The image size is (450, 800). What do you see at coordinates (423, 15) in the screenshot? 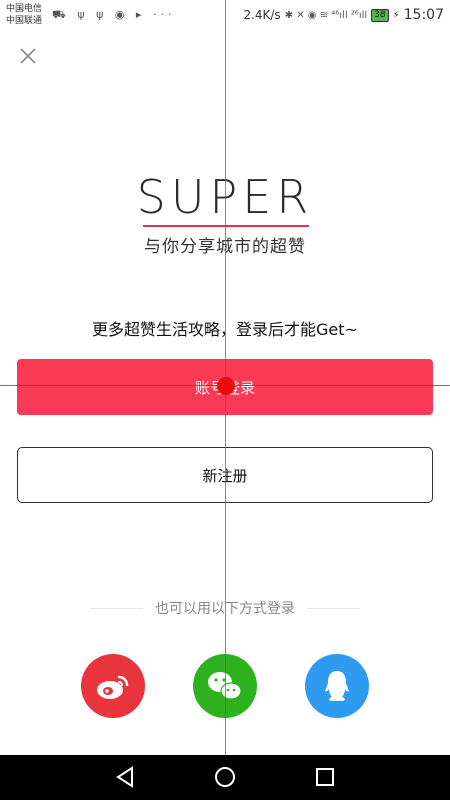
I see `clock: 15:07` at bounding box center [423, 15].